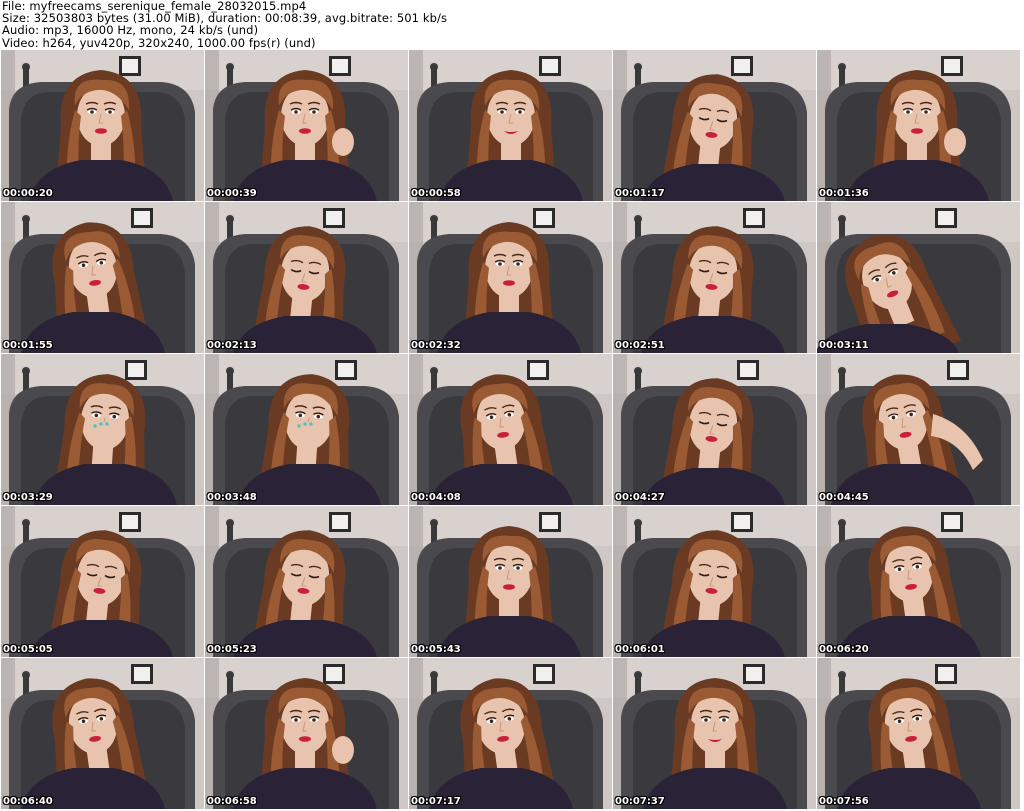 This screenshot has height=811, width=1024. I want to click on frame-timestamp: 00:06:58, so click(232, 801).